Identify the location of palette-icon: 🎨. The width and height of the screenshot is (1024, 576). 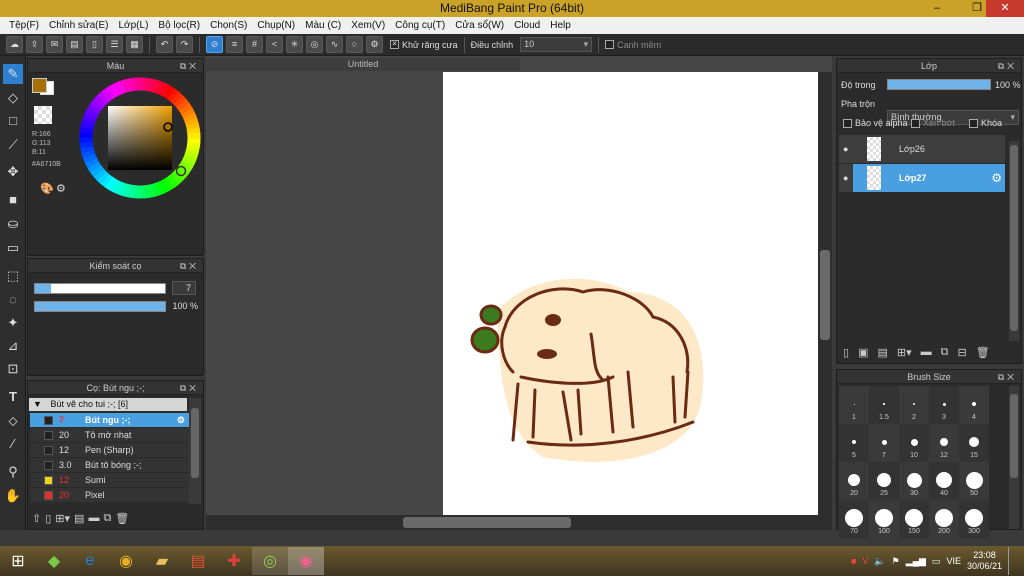
(47, 188).